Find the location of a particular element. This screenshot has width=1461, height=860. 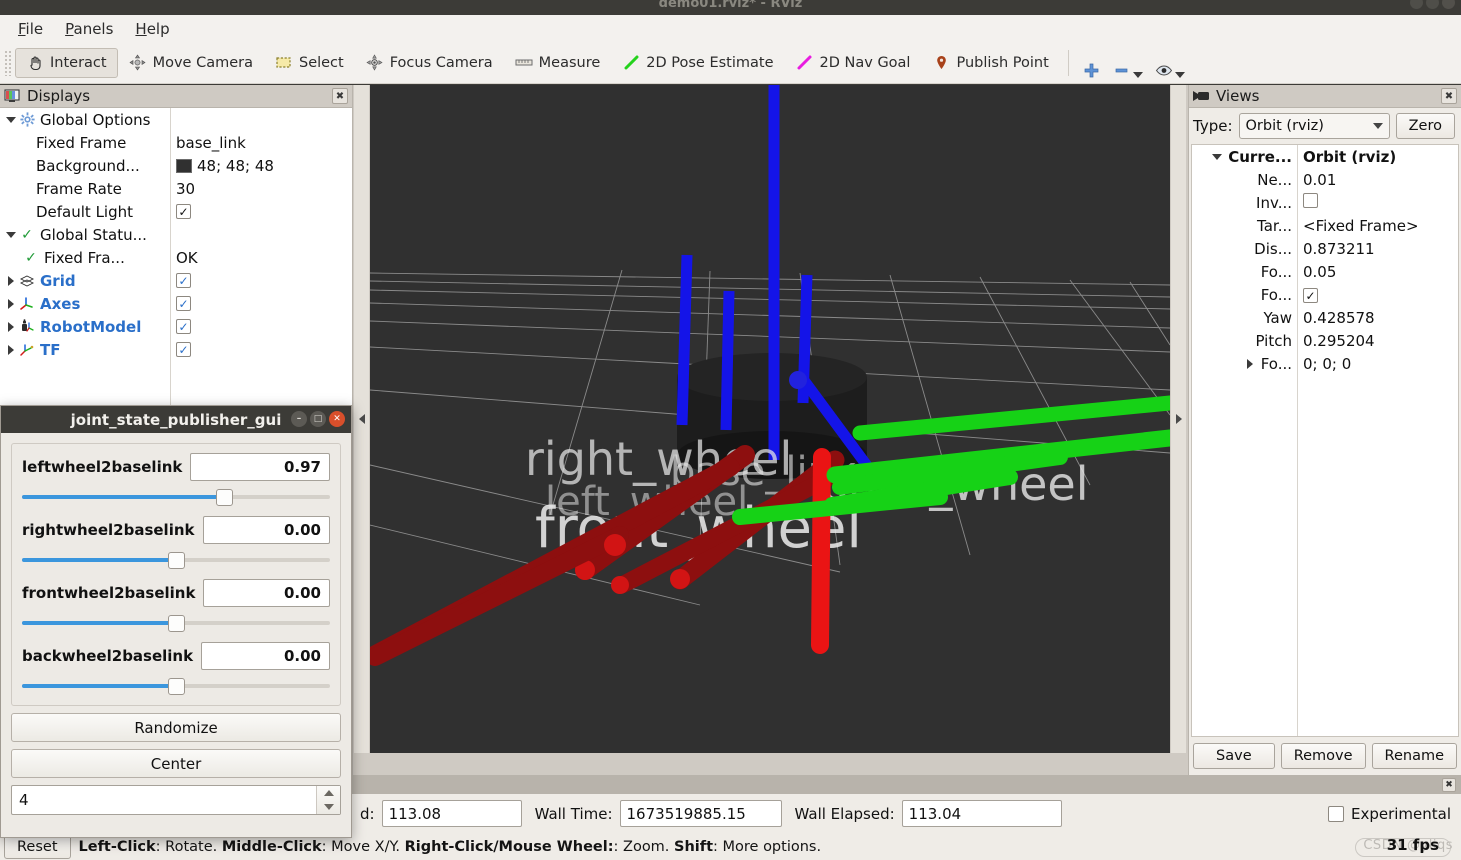

frame-rate-value: 30 is located at coordinates (185, 189).